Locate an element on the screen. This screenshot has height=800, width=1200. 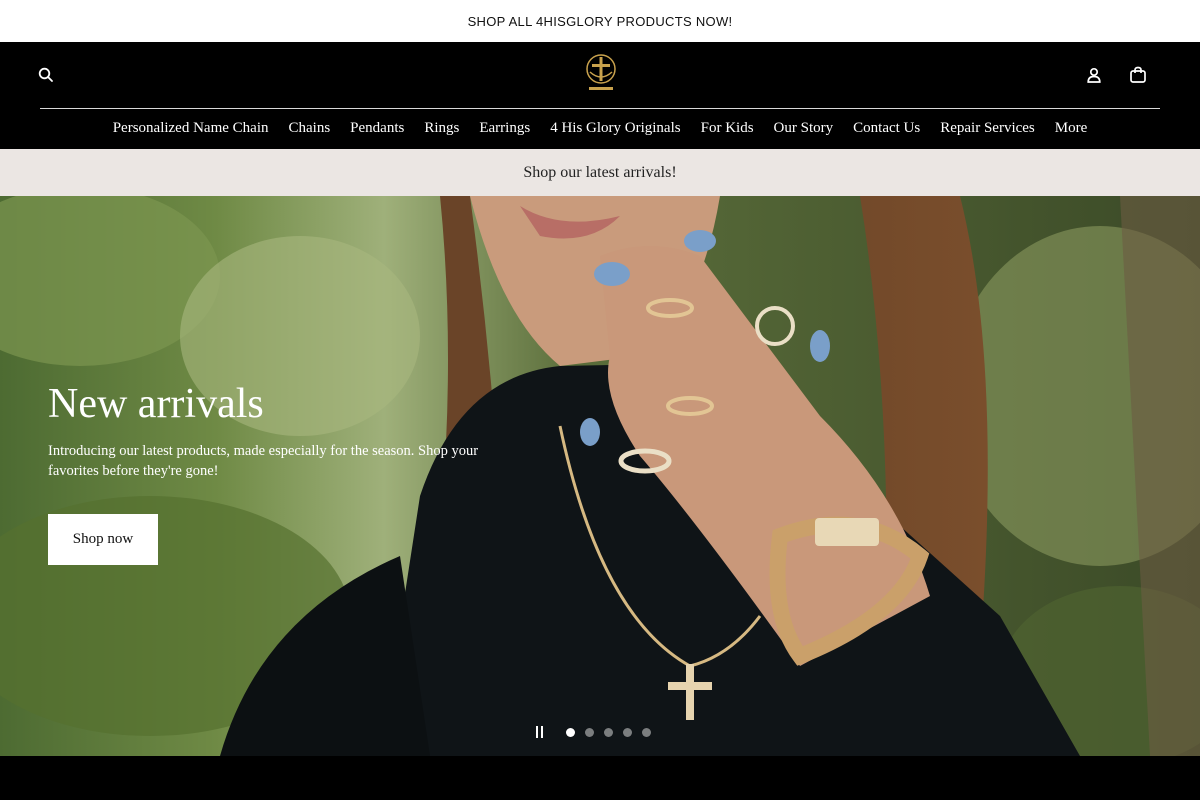
promo-text: Shop our latest arrivals! is located at coordinates (599, 173).